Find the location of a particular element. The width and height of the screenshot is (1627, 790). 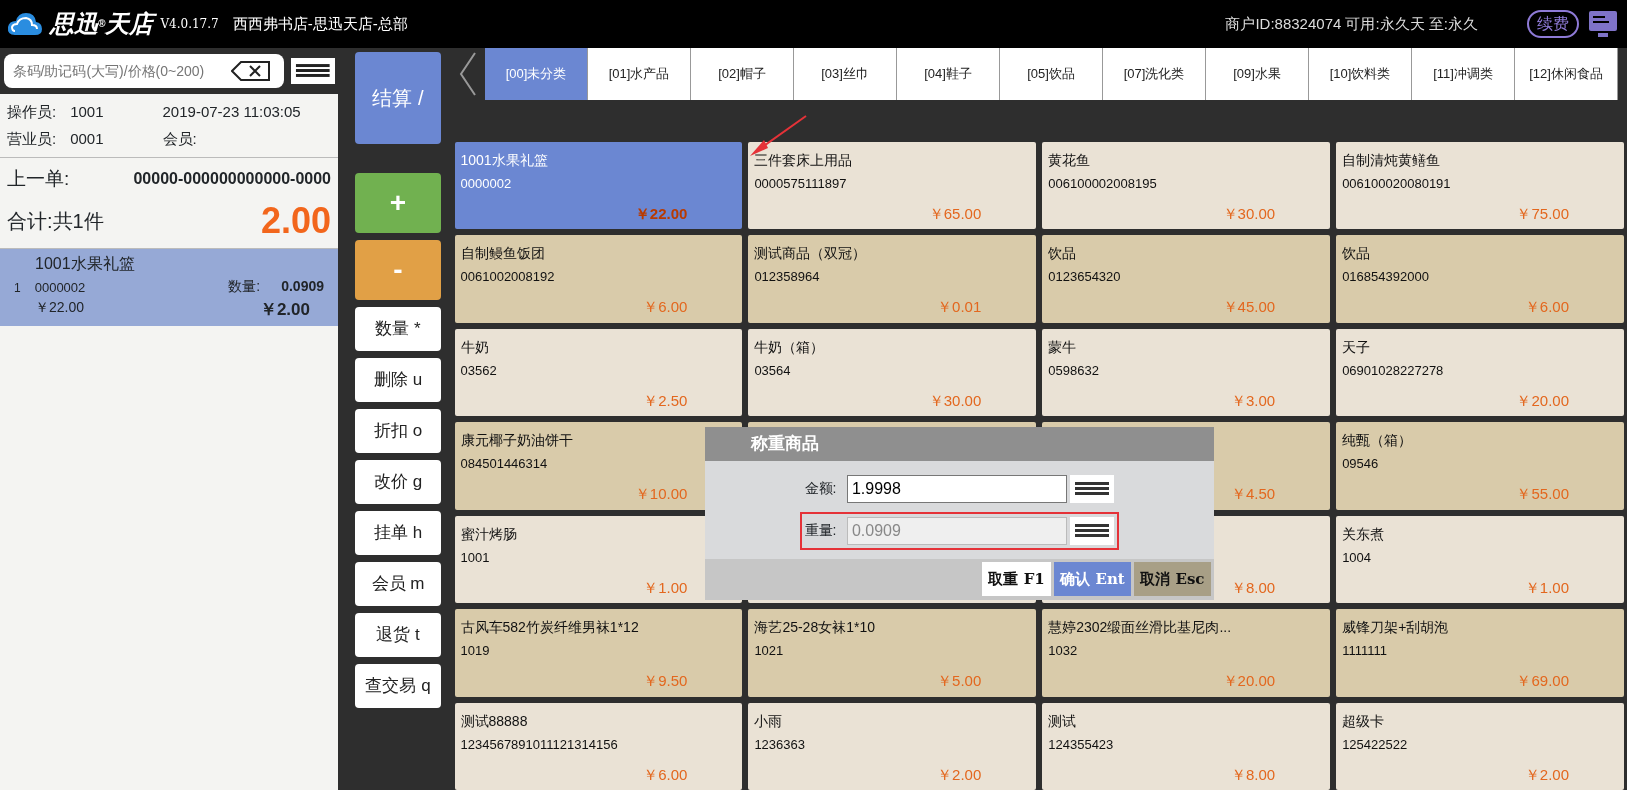

product-tile: 海艺25-28女袜1*10 1021 ￥5.00 is located at coordinates (892, 653).